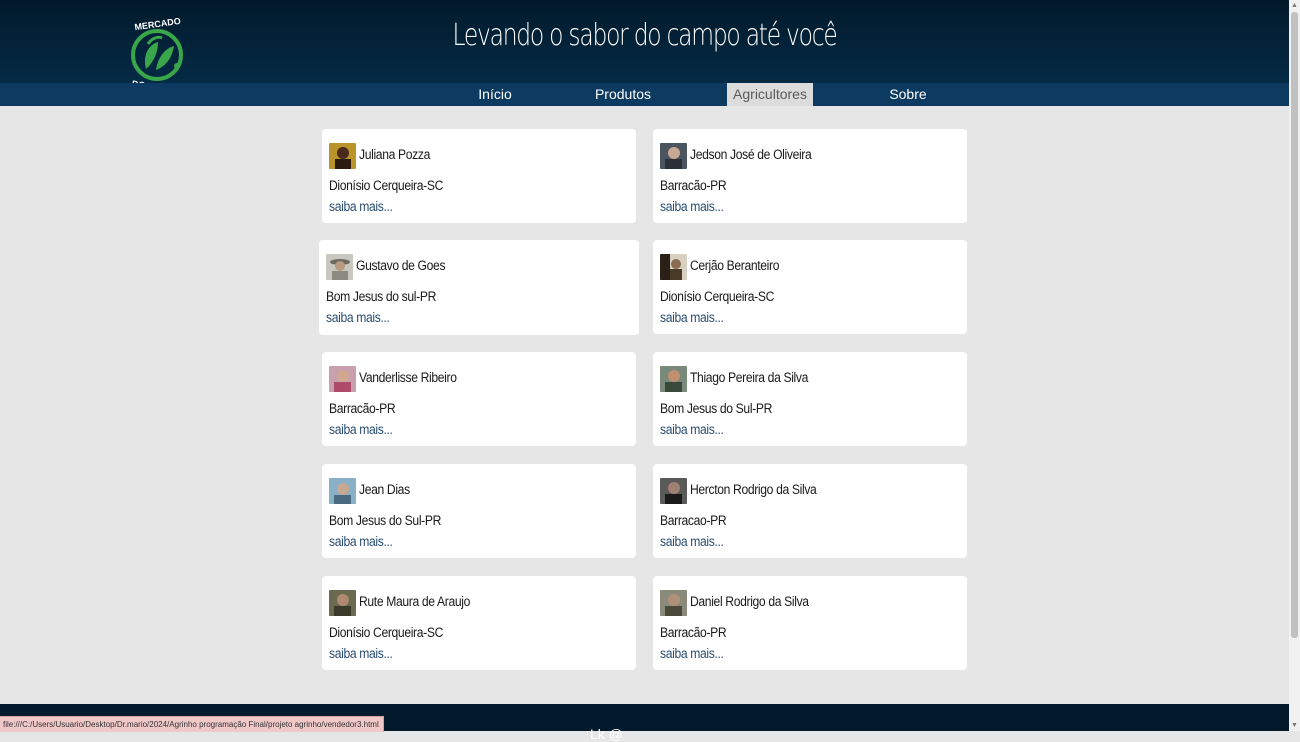 The image size is (1300, 742). Describe the element at coordinates (735, 265) in the screenshot. I see `farmer-name: Cerjão Beranteiro` at that location.